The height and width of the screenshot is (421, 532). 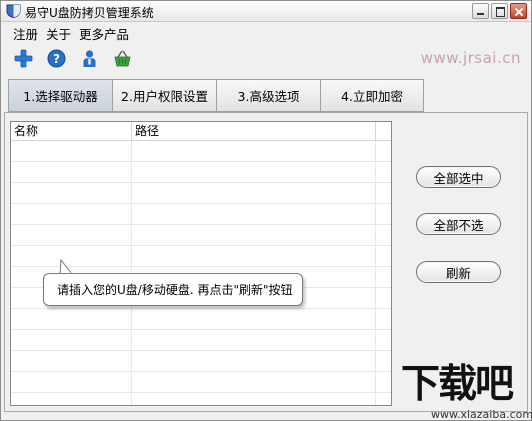 I want to click on xiazaiba-url: www.xiazaiba.com, so click(x=481, y=414).